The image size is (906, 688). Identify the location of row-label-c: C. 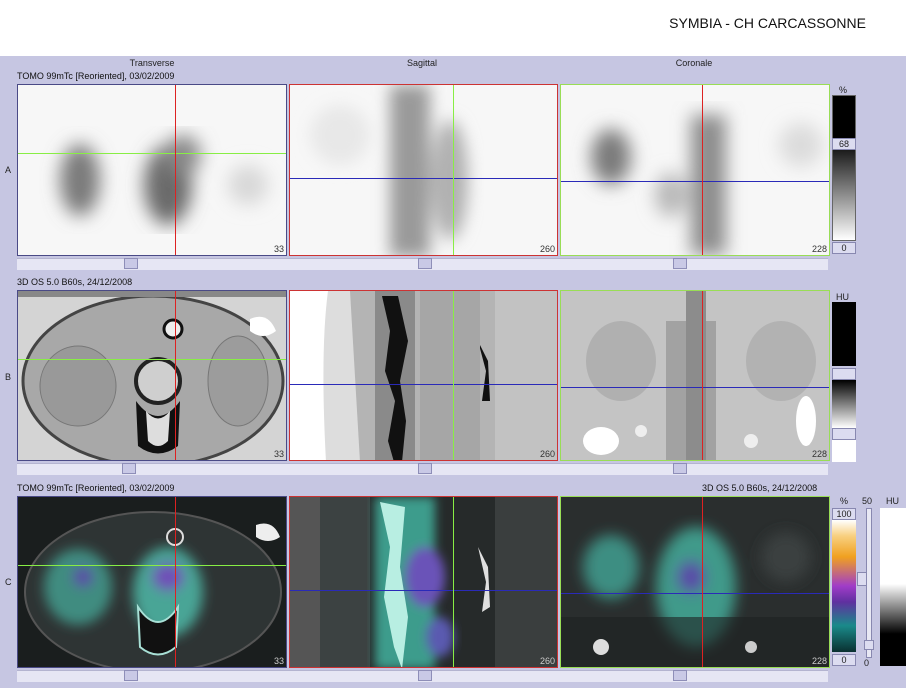
(8, 582).